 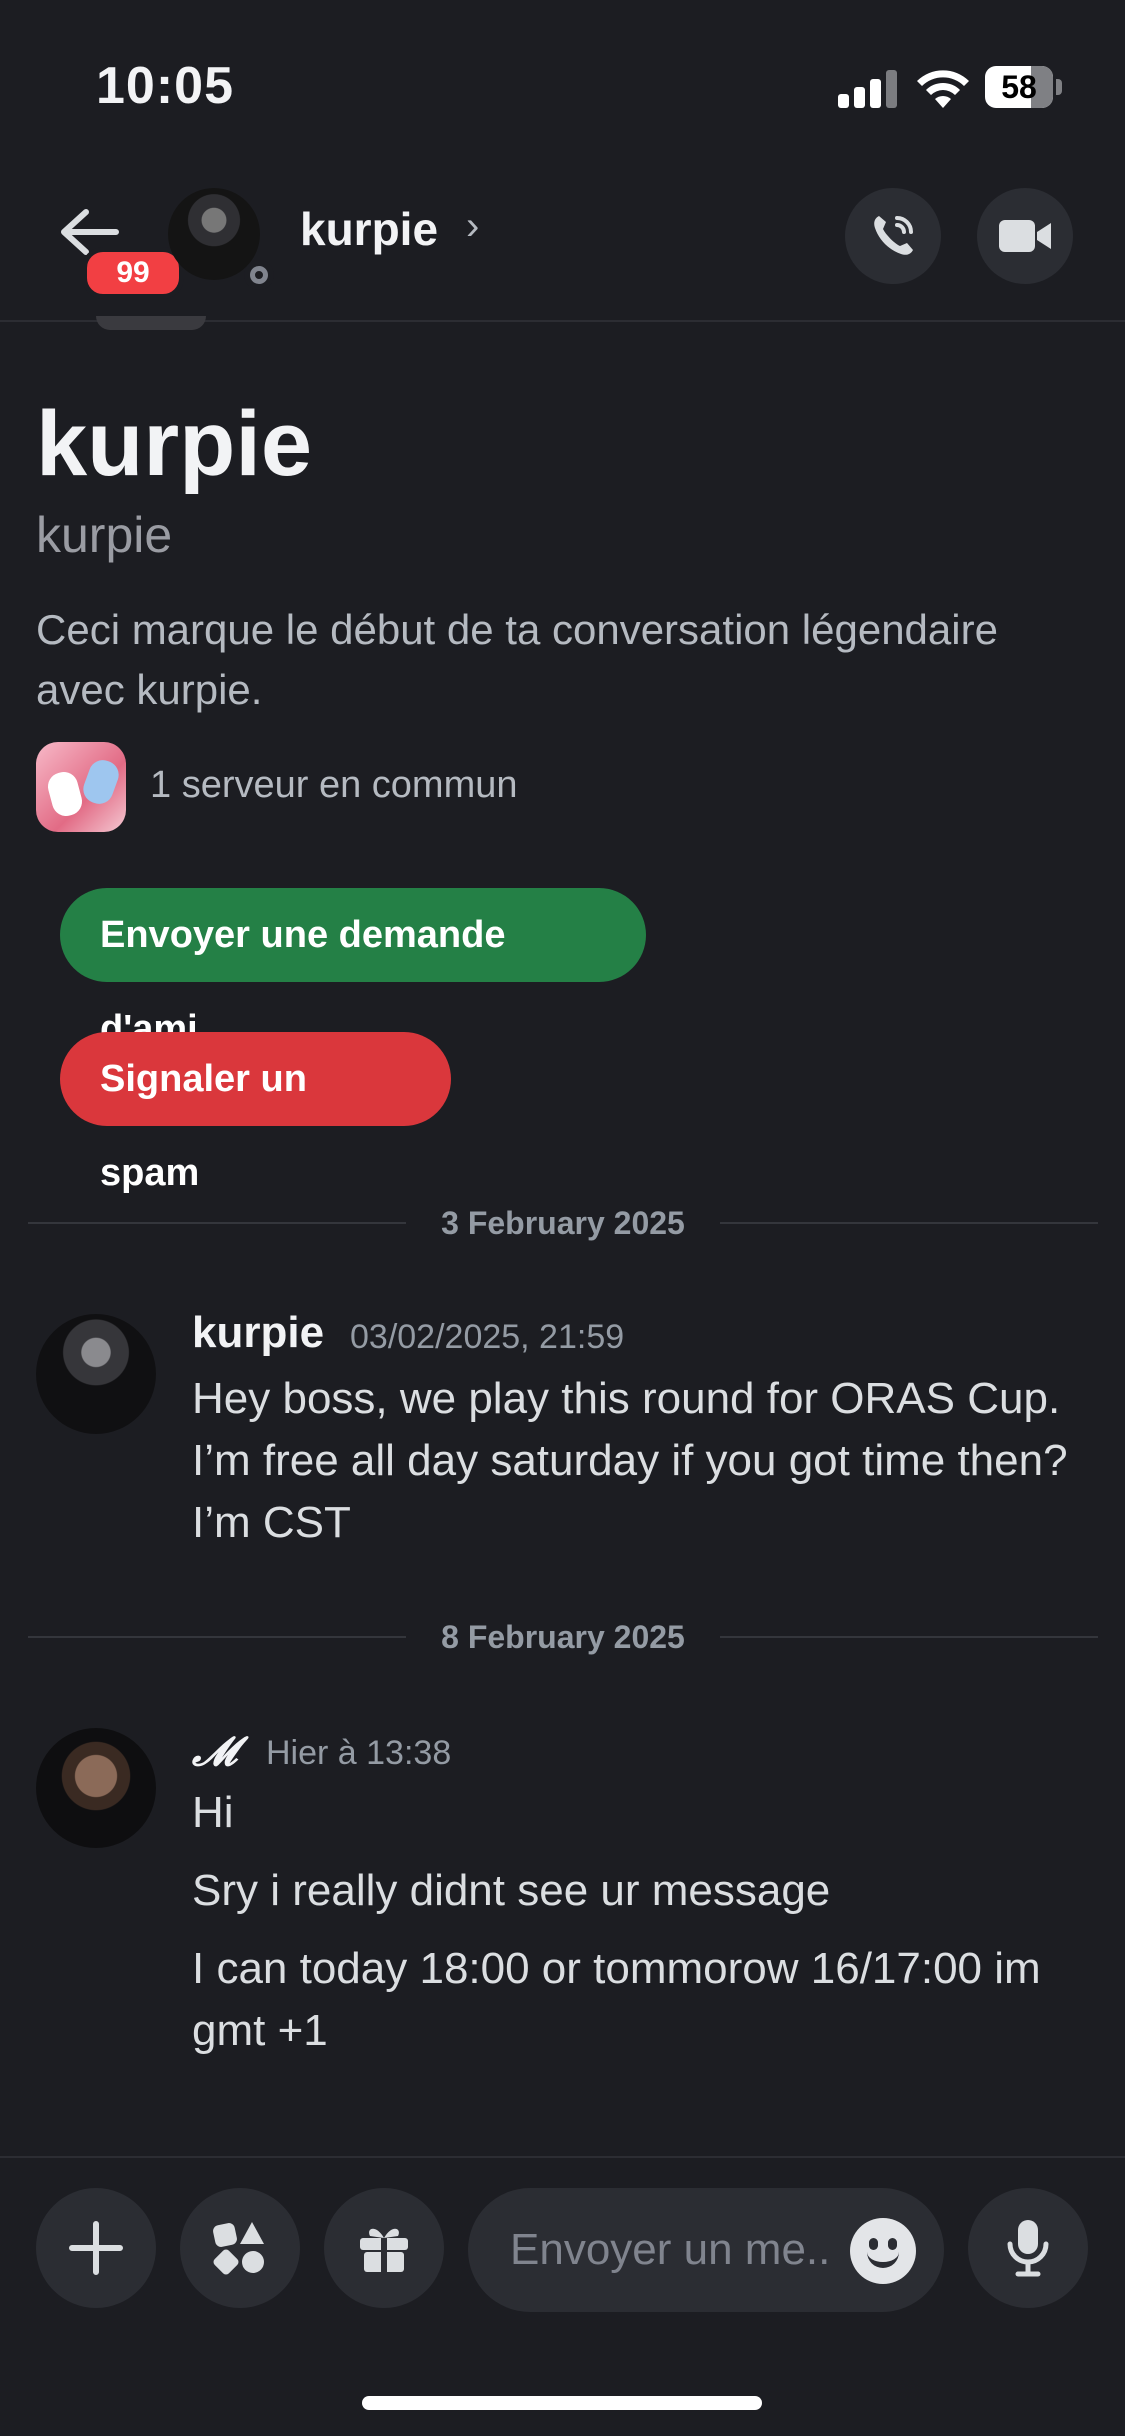 What do you see at coordinates (868, 89) in the screenshot?
I see `cellular-signal-icon` at bounding box center [868, 89].